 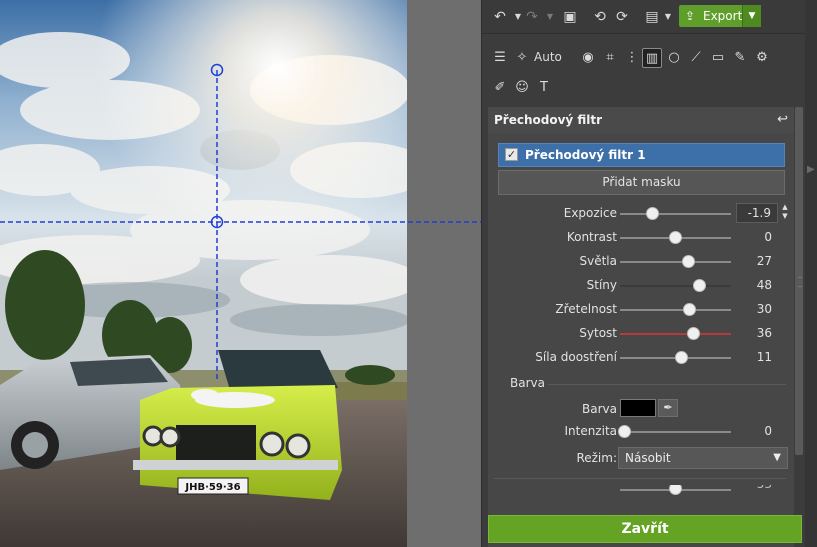 What do you see at coordinates (762, 58) in the screenshot?
I see `settings-gear-icon: ⚙` at bounding box center [762, 58].